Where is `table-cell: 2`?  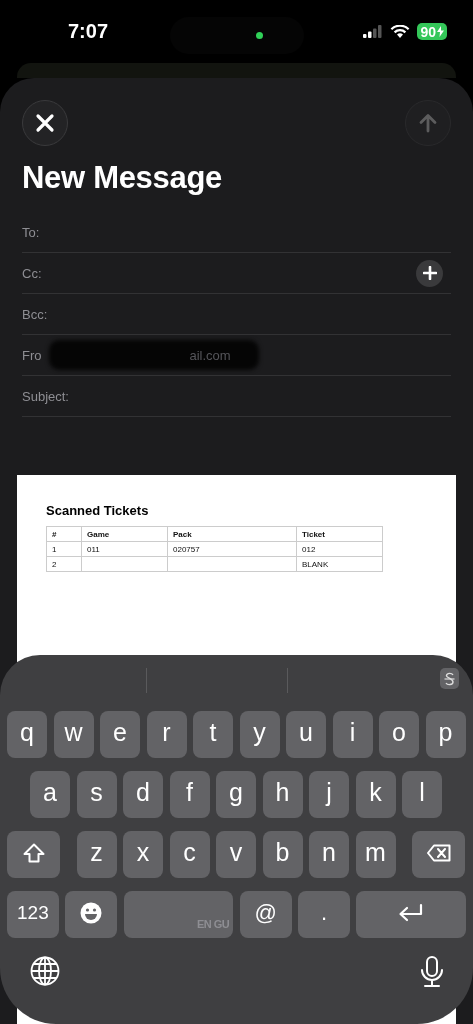
table-cell: 2 is located at coordinates (64, 564).